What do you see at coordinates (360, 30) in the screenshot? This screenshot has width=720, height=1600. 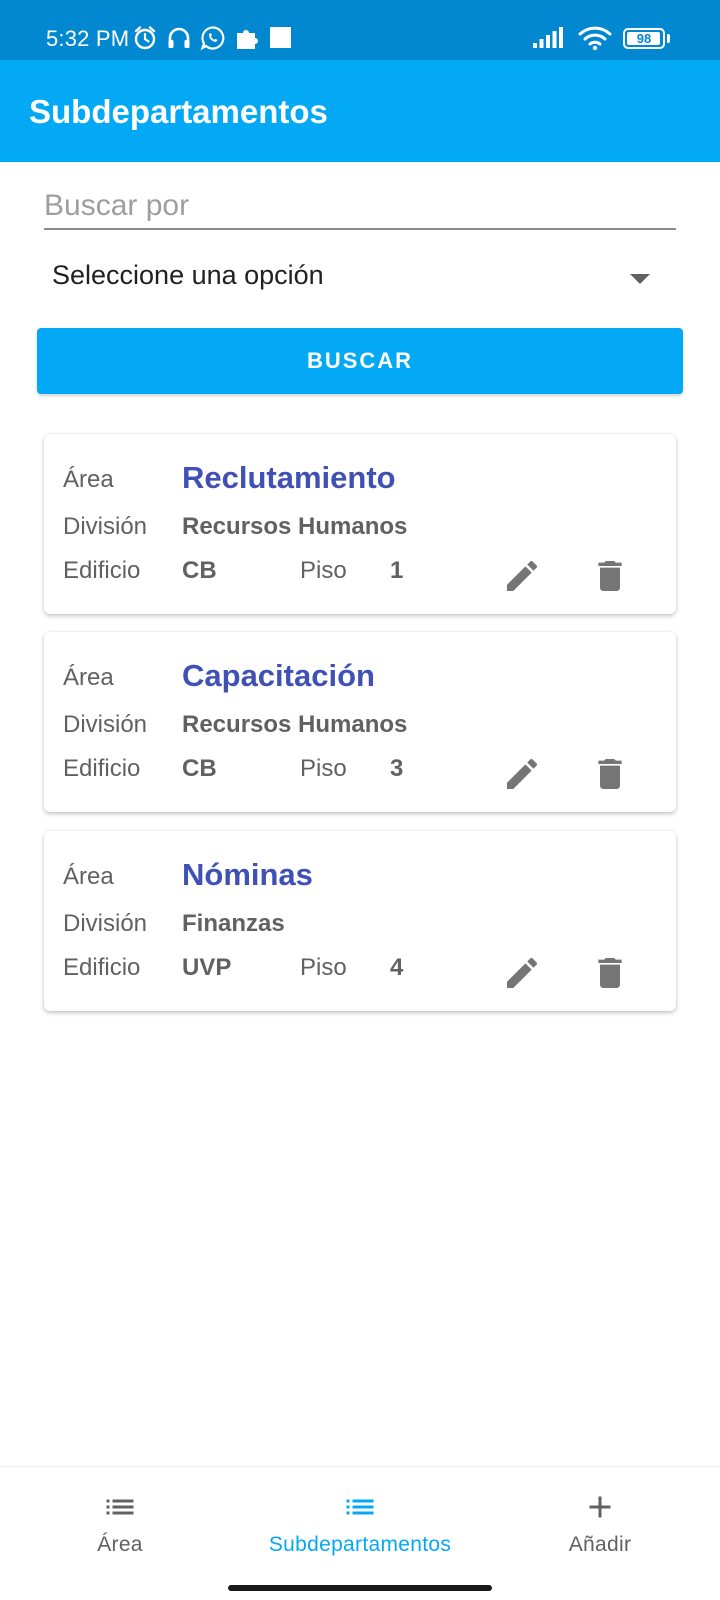 I see `status-bar: 5:32 PM 98` at bounding box center [360, 30].